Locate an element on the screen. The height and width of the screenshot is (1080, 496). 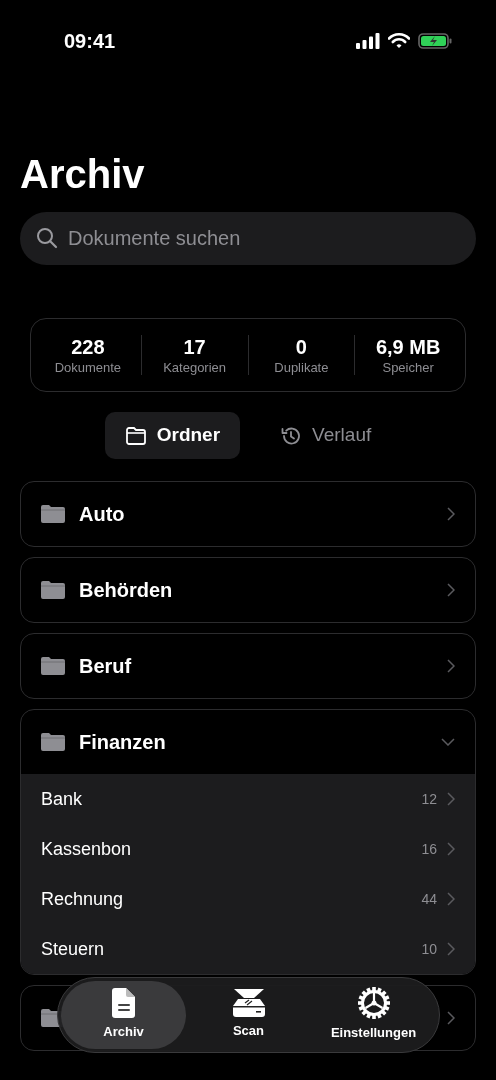
stat-value: 17 is located at coordinates (194, 347).